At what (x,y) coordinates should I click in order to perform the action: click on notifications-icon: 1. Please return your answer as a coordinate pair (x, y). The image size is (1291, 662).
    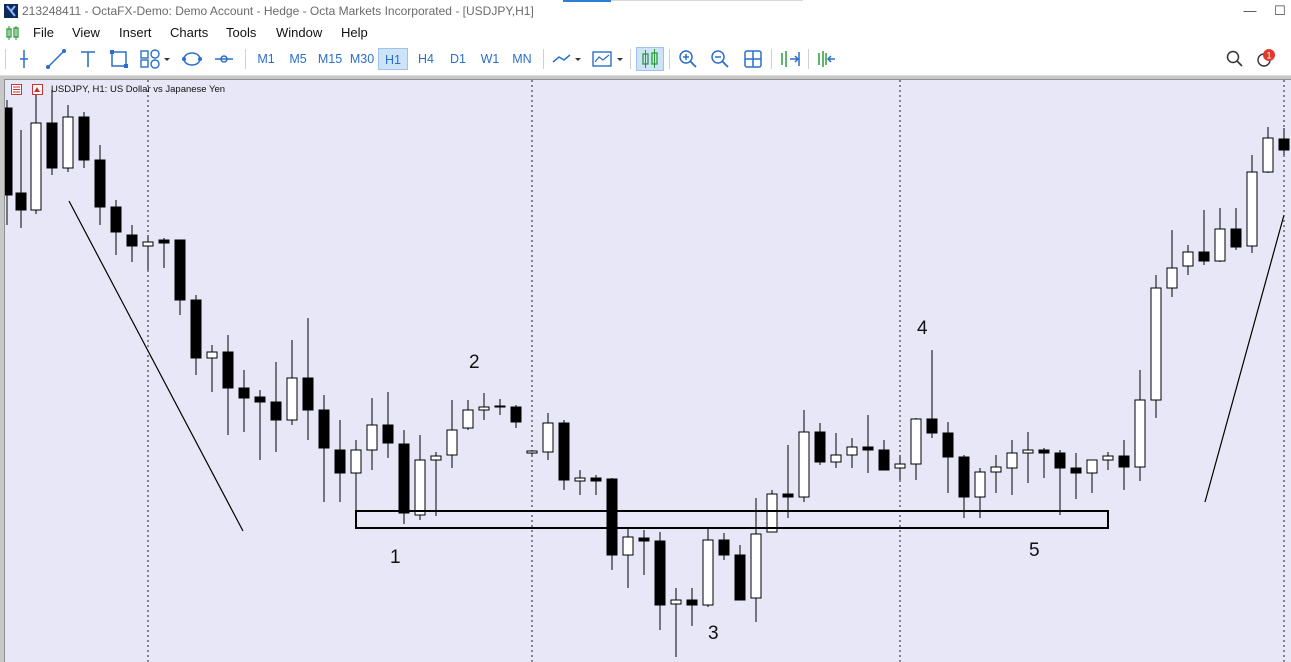
    Looking at the image, I should click on (1267, 59).